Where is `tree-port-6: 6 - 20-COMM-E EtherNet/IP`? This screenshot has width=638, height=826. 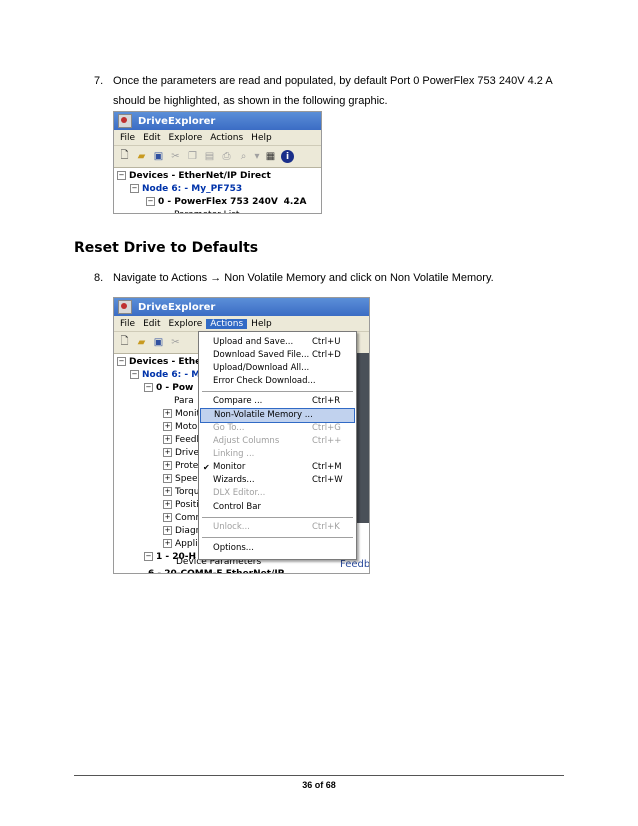 tree-port-6: 6 - 20-COMM-E EtherNet/IP is located at coordinates (216, 570).